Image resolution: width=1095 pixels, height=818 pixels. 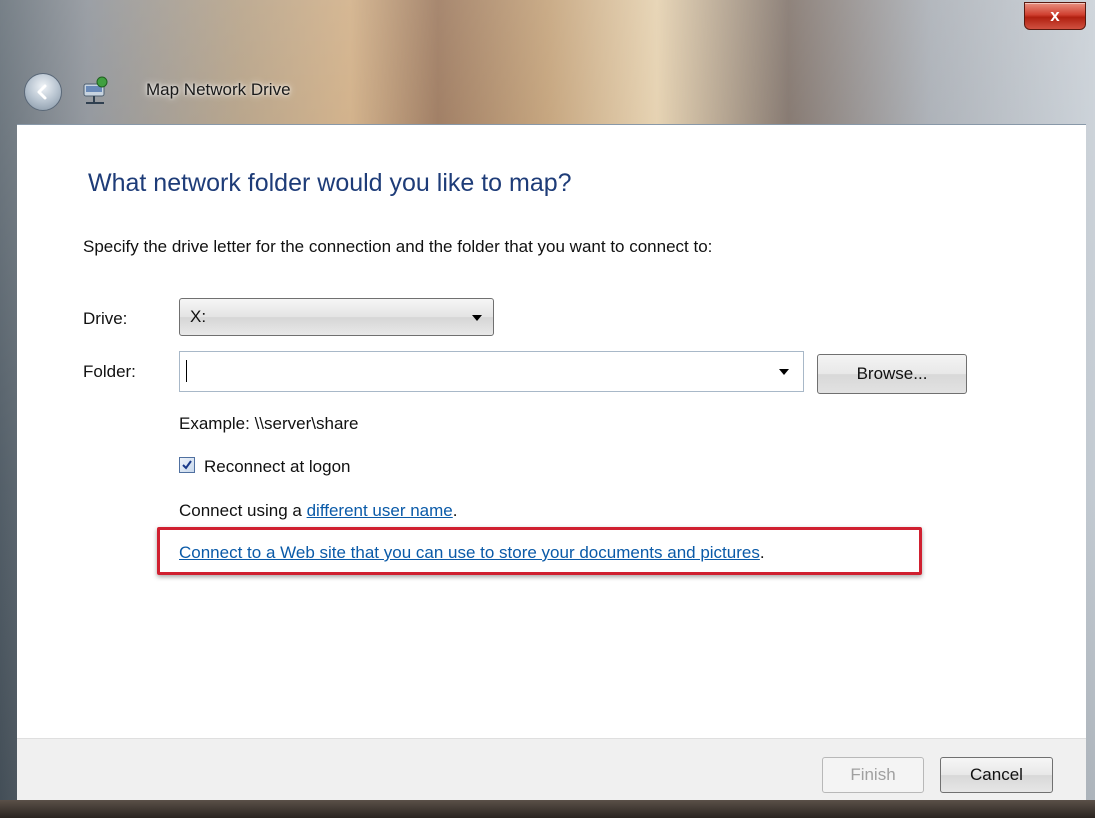 I want to click on folder-input, so click(x=491, y=371).